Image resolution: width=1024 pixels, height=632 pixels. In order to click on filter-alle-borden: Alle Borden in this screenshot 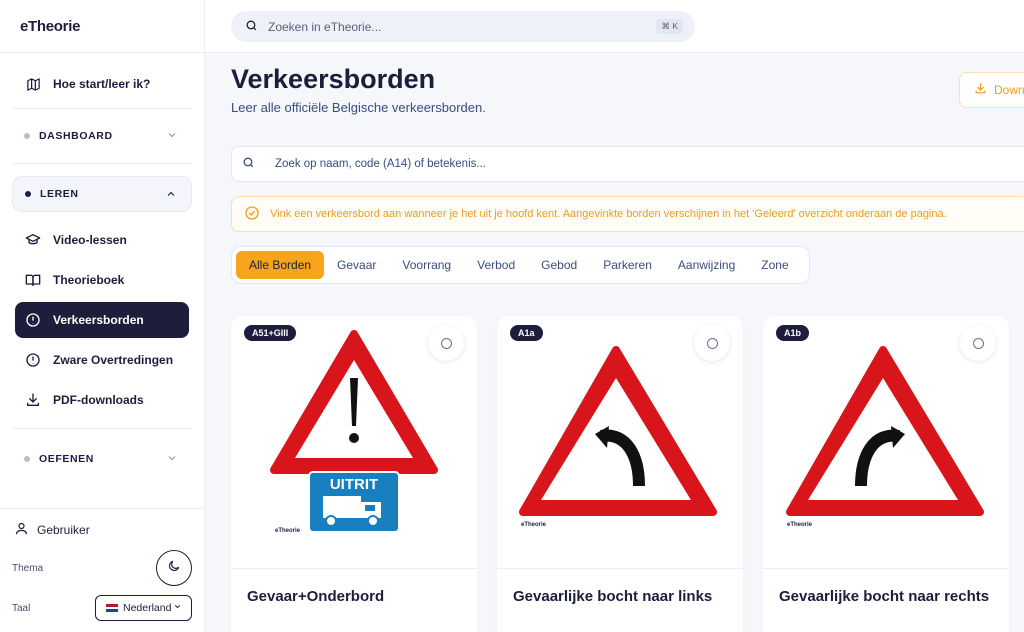, I will do `click(280, 265)`.